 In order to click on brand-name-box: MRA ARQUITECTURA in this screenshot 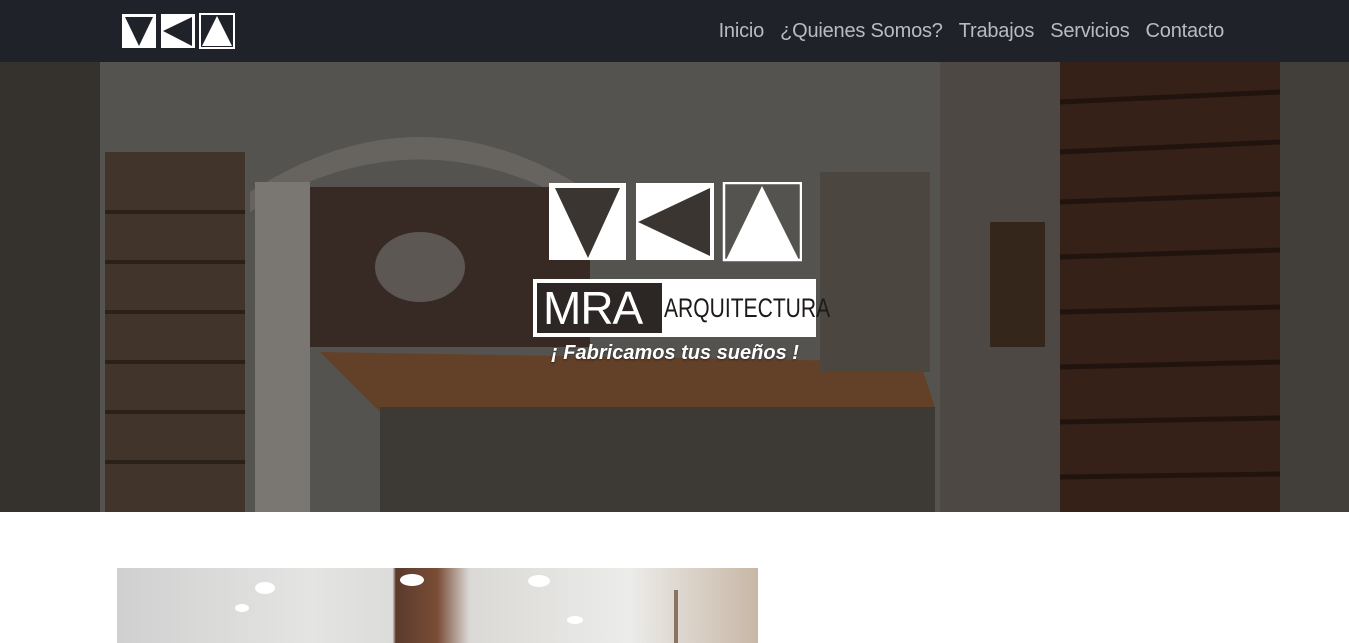, I will do `click(682, 308)`.